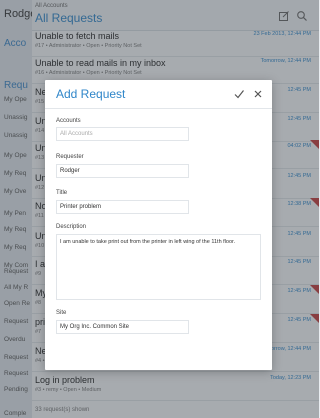 The image size is (320, 418). I want to click on check-icon, so click(239, 94).